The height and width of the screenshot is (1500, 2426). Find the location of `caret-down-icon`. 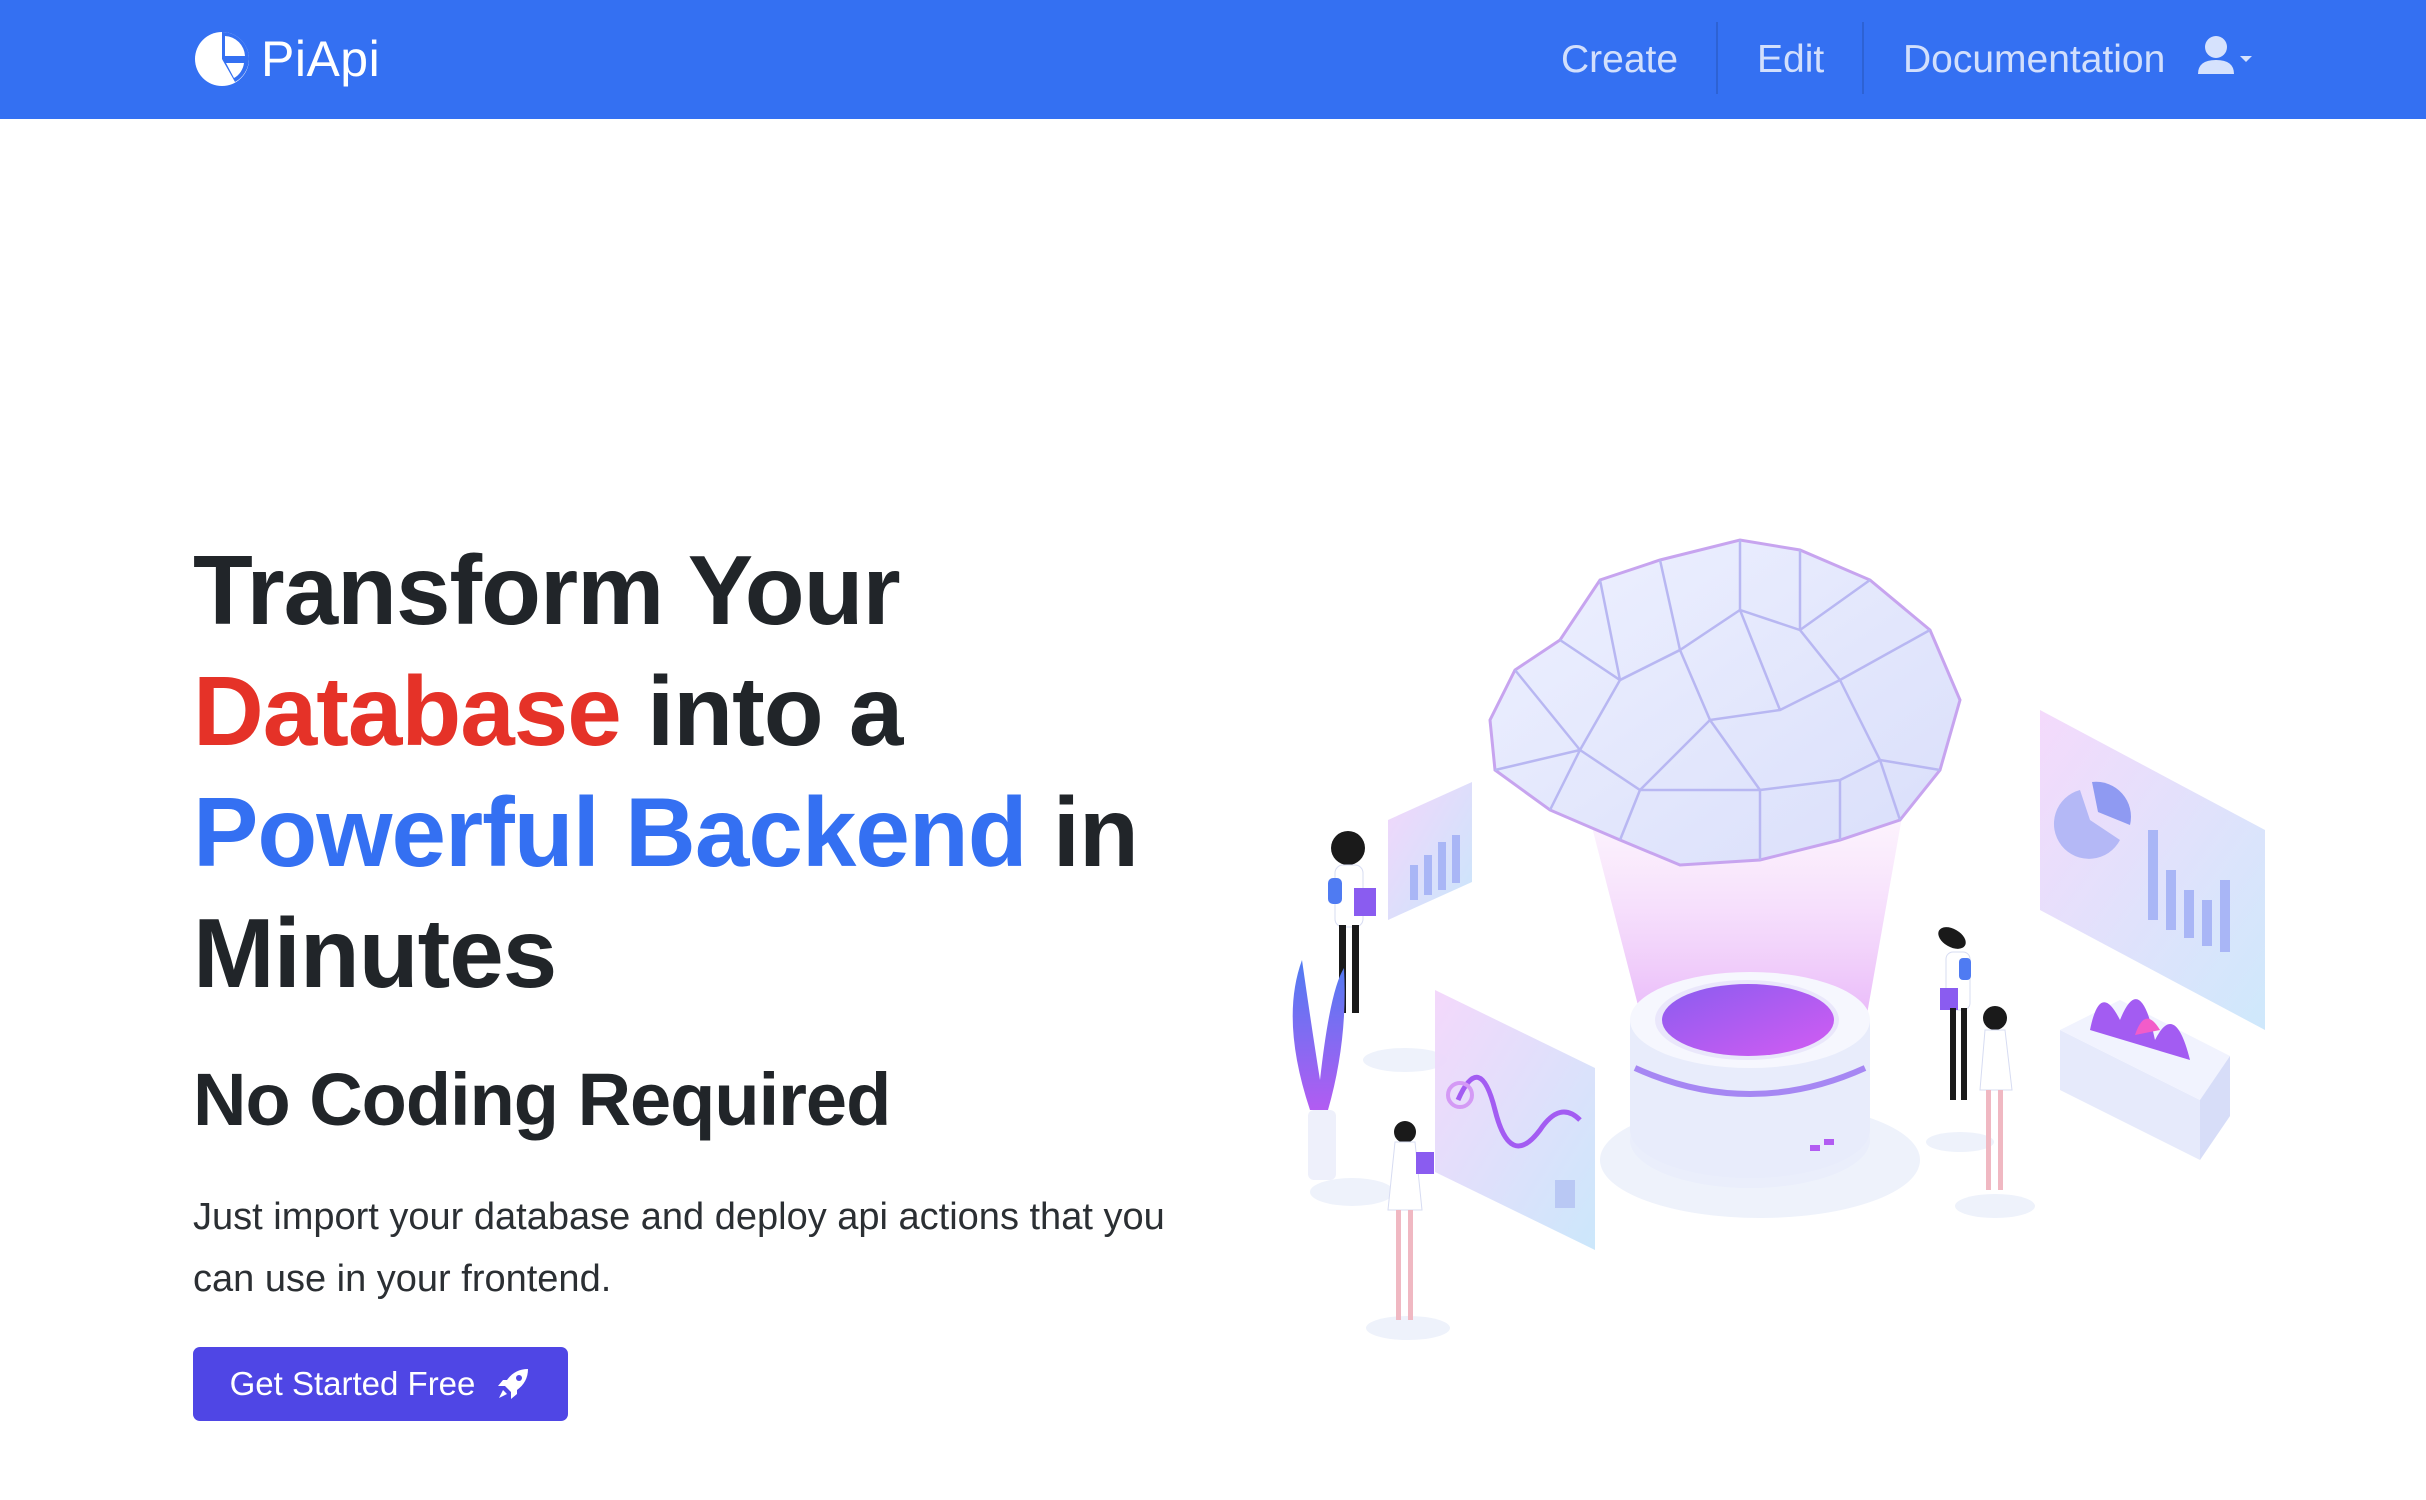

caret-down-icon is located at coordinates (2246, 59).